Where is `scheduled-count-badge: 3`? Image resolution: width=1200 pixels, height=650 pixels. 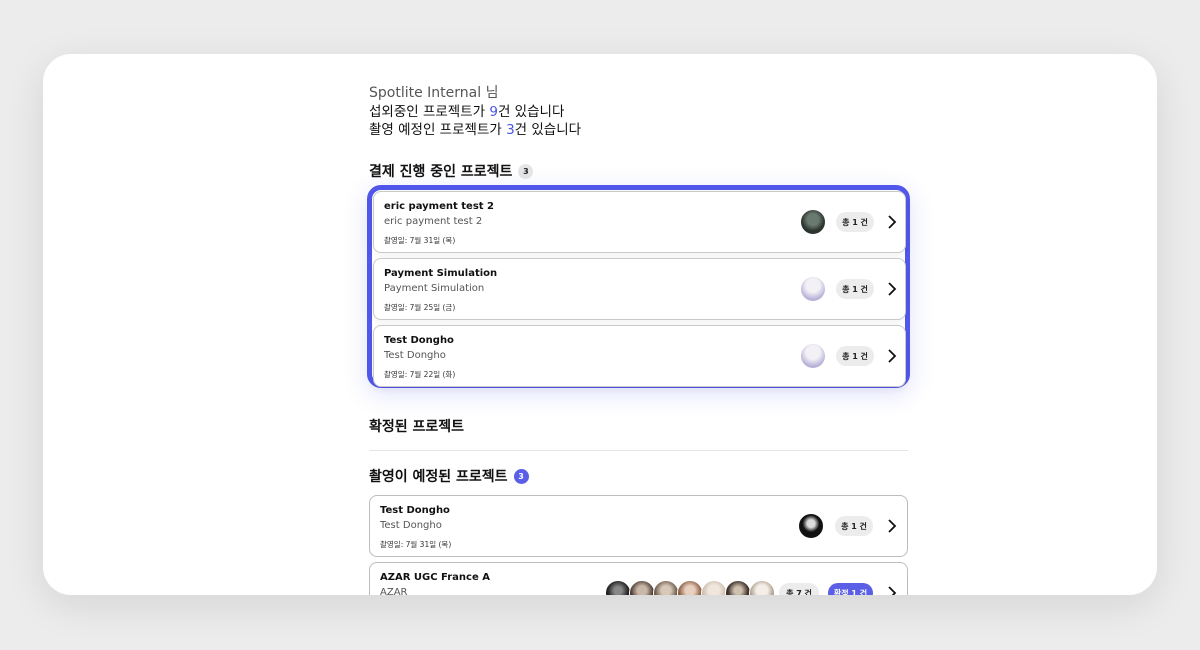 scheduled-count-badge: 3 is located at coordinates (521, 476).